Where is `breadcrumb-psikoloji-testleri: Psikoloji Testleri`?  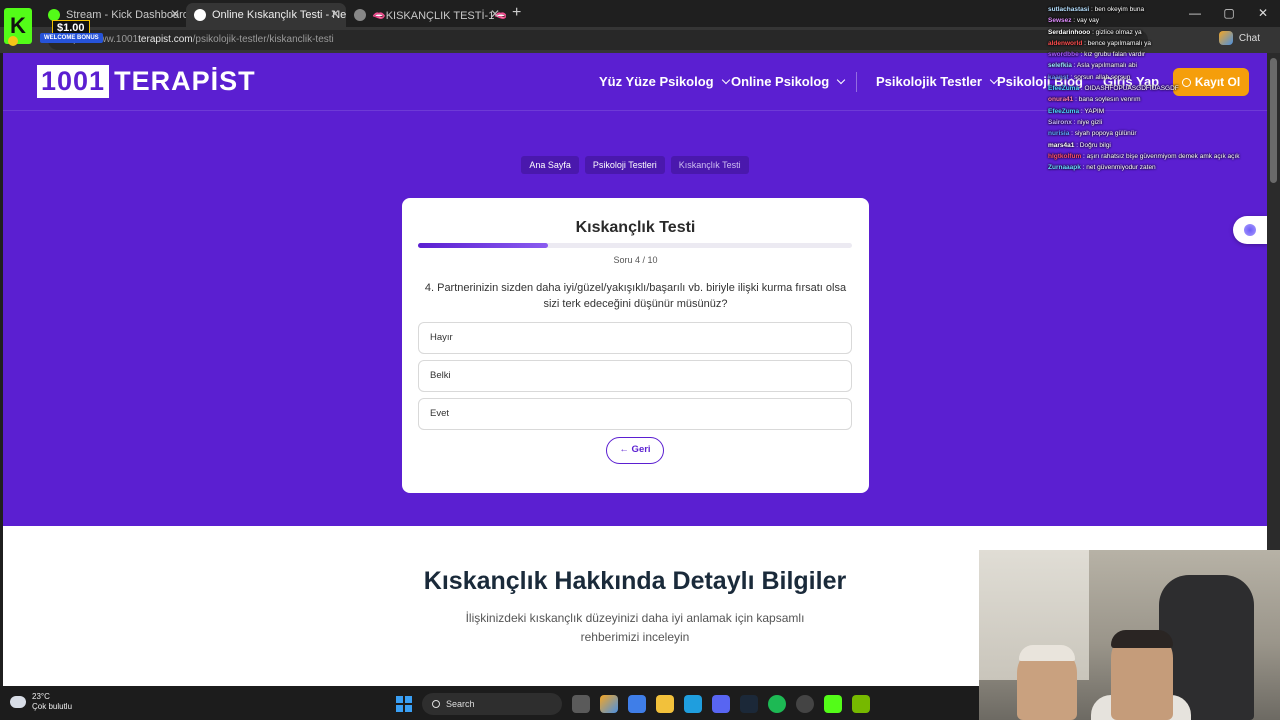
breadcrumb-psikoloji-testleri: Psikoloji Testleri is located at coordinates (624, 165).